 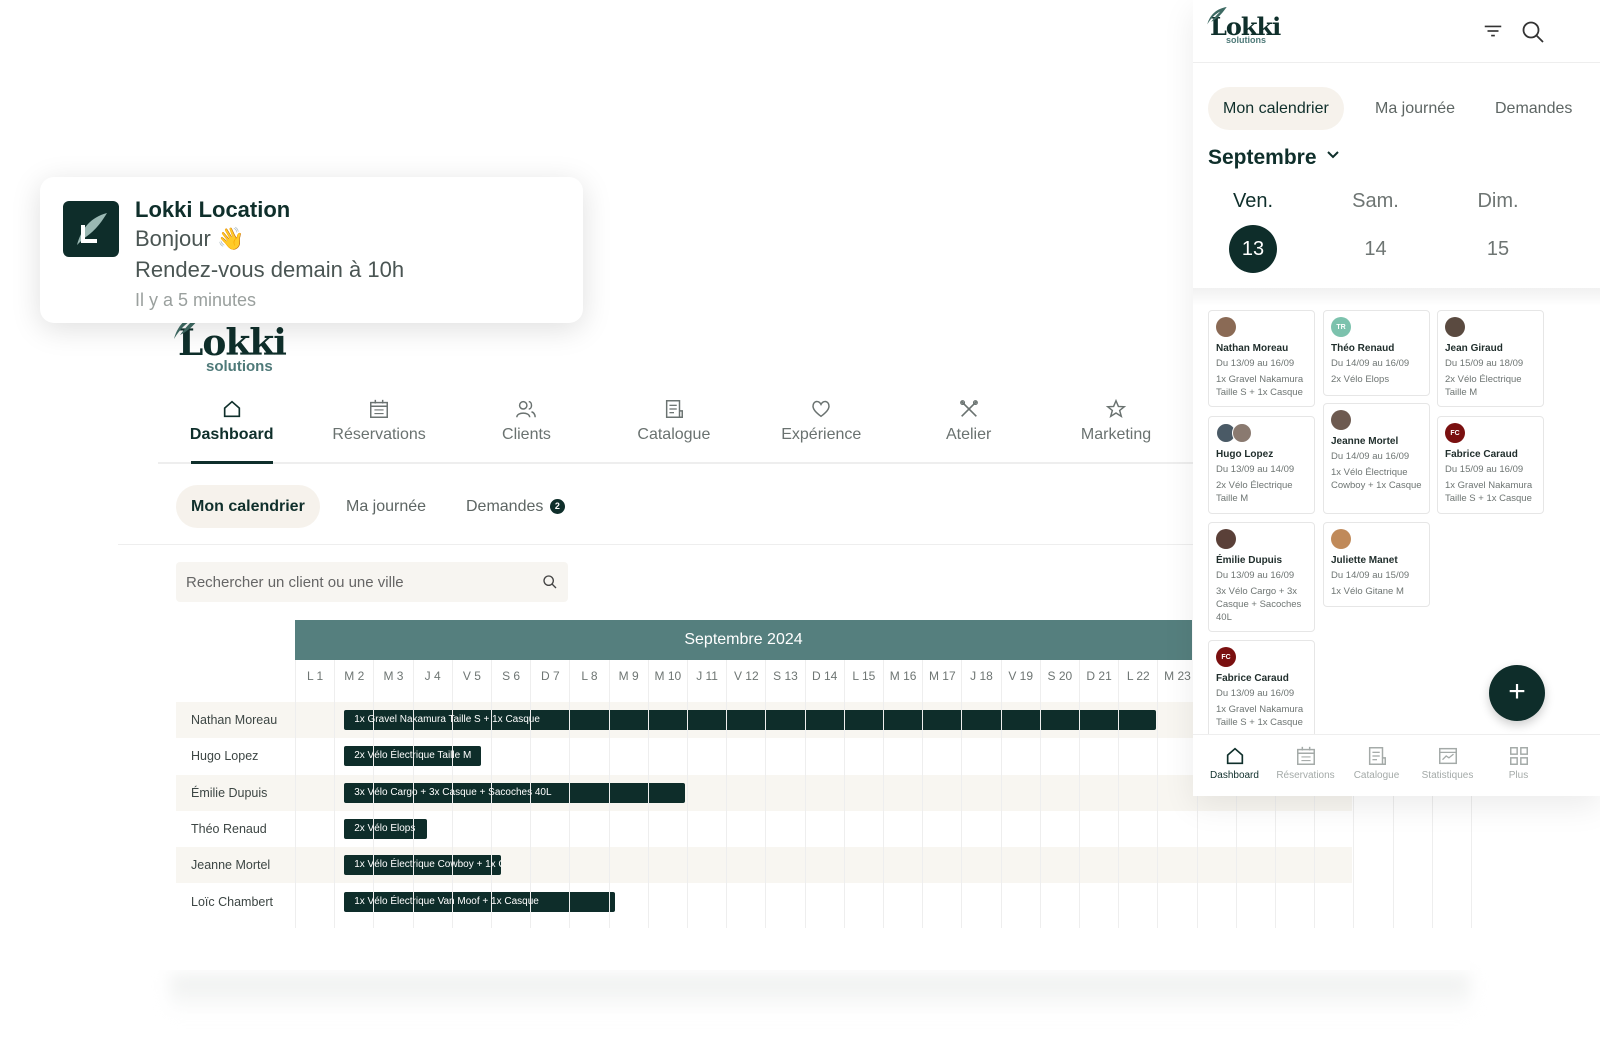 I want to click on leaf-icon, so click(x=1217, y=15).